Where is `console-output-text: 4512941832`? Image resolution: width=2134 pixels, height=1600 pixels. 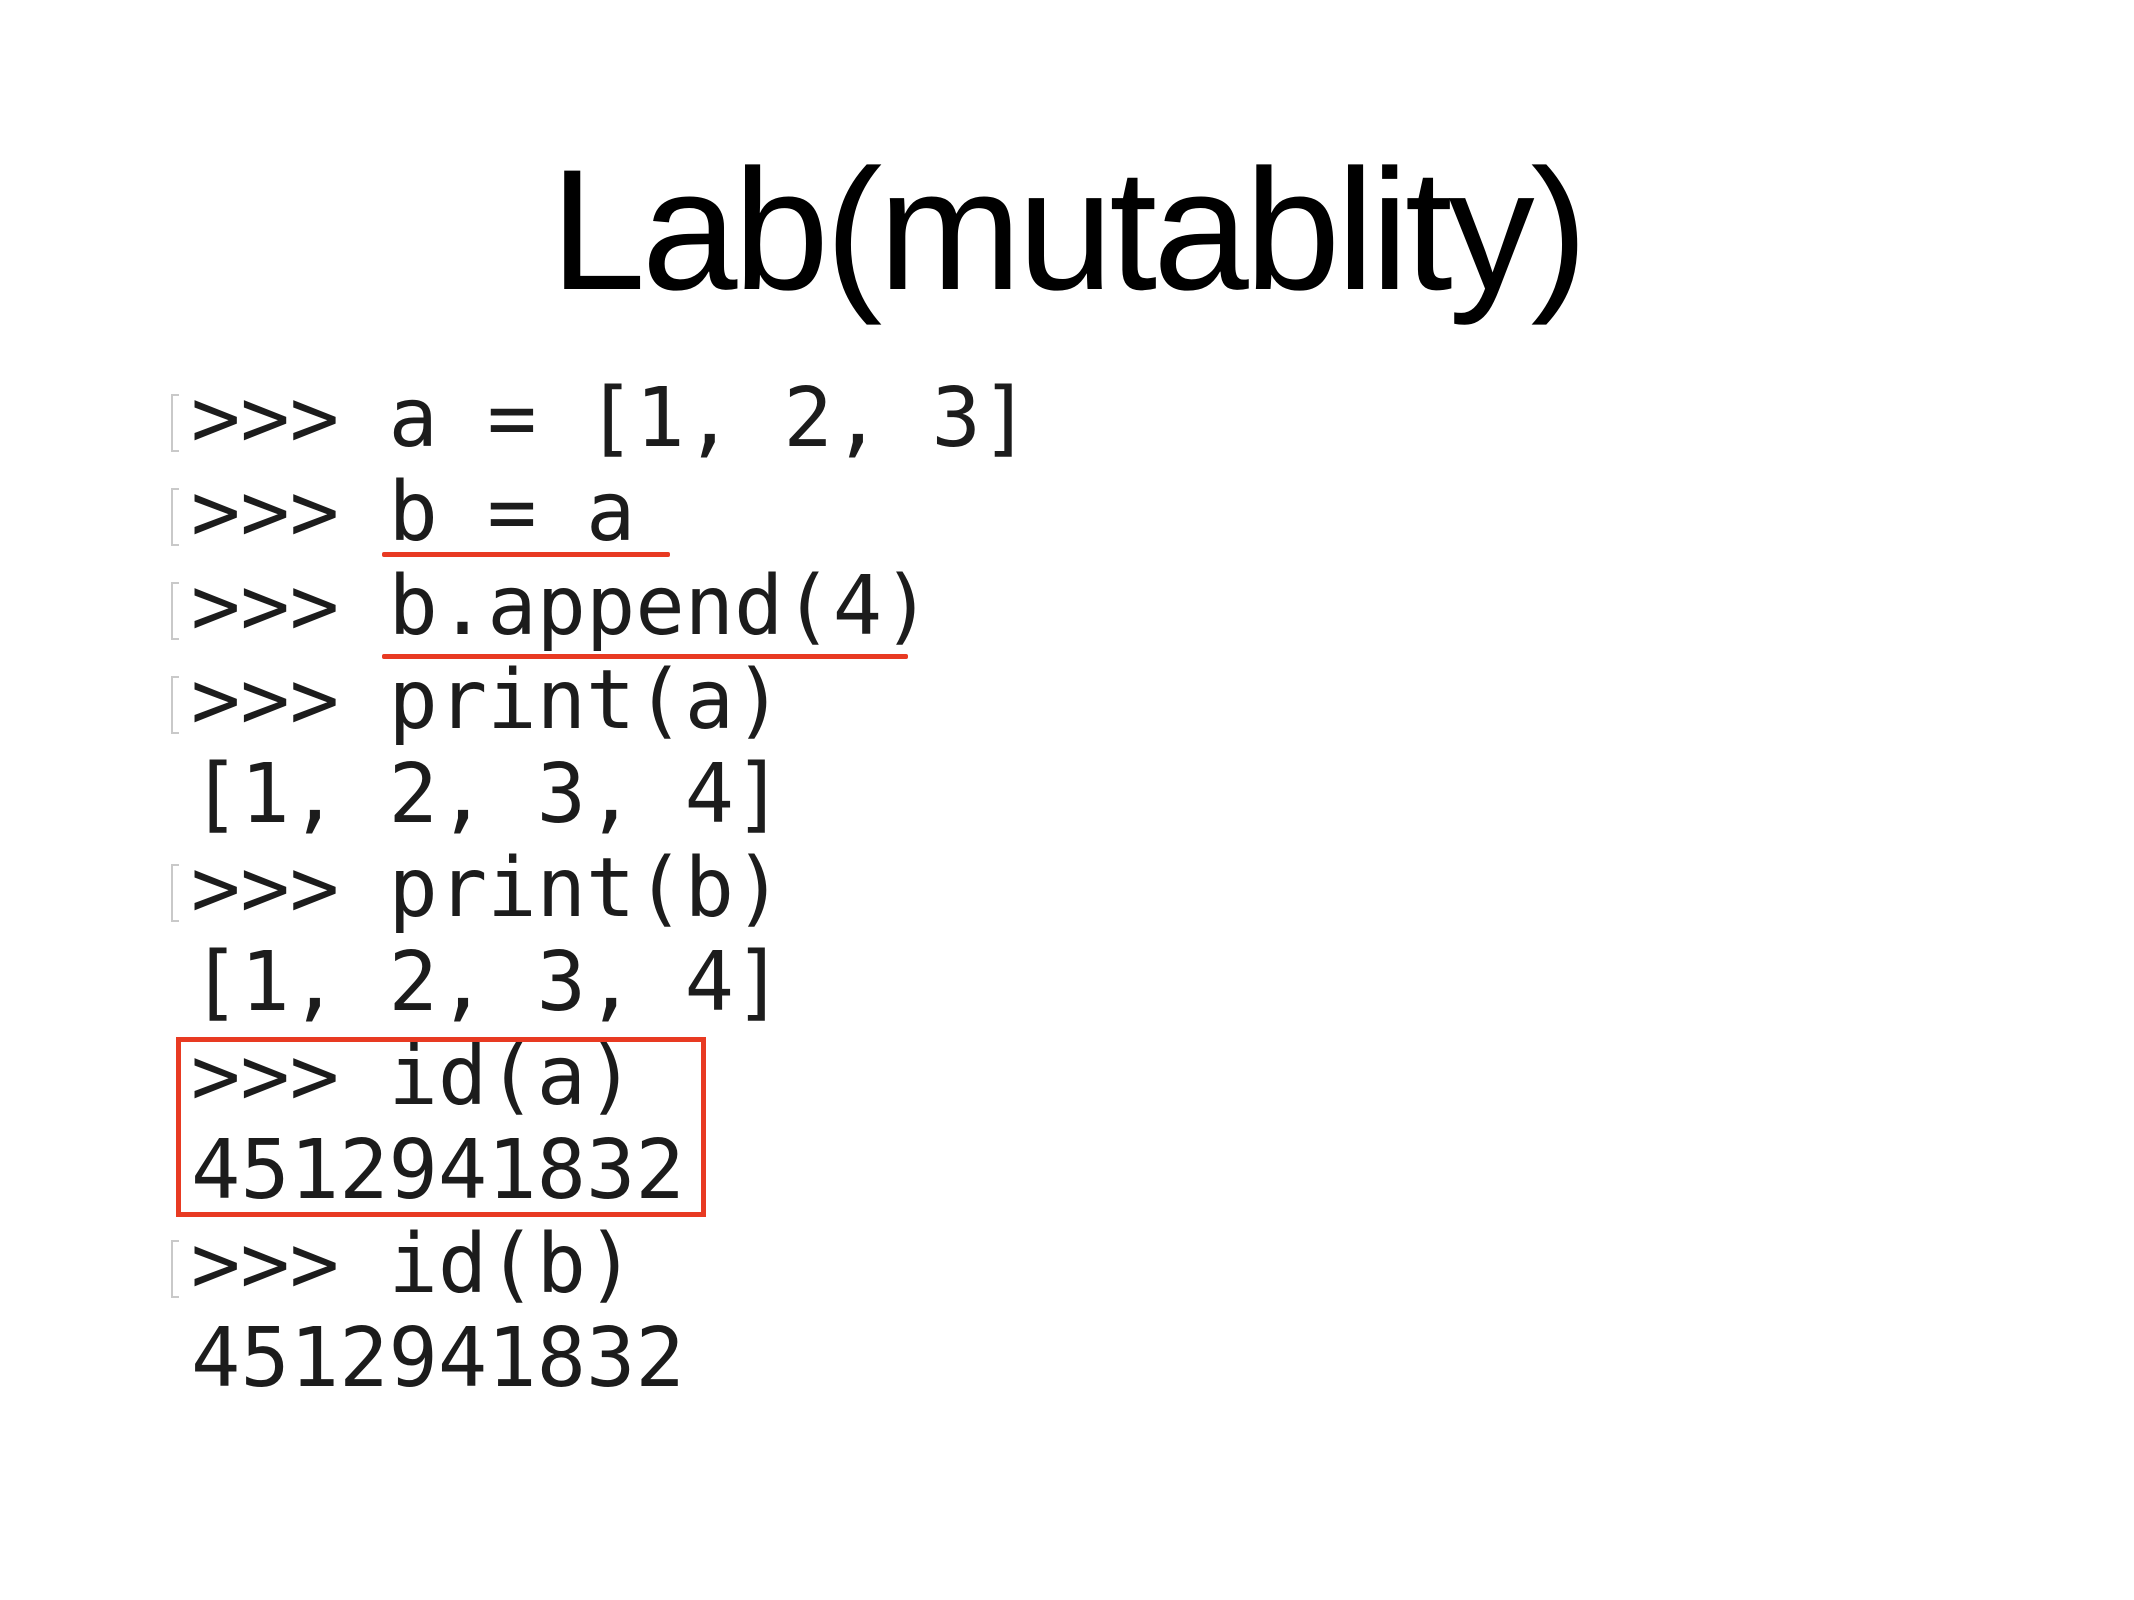 console-output-text: 4512941832 is located at coordinates (438, 1358).